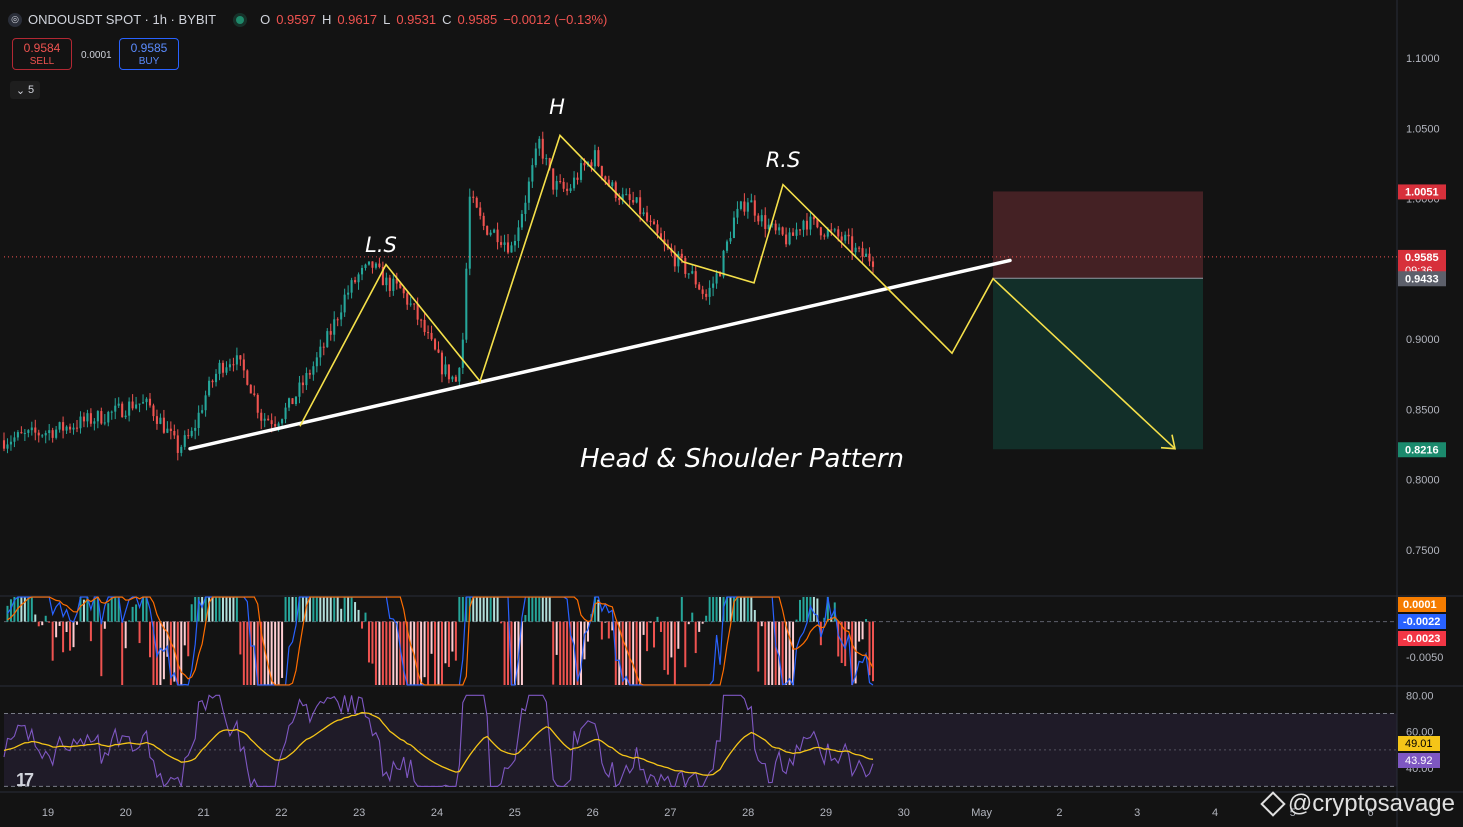 This screenshot has height=827, width=1463. Describe the element at coordinates (25, 780) in the screenshot. I see `tradingview-logo-icon: 17` at that location.